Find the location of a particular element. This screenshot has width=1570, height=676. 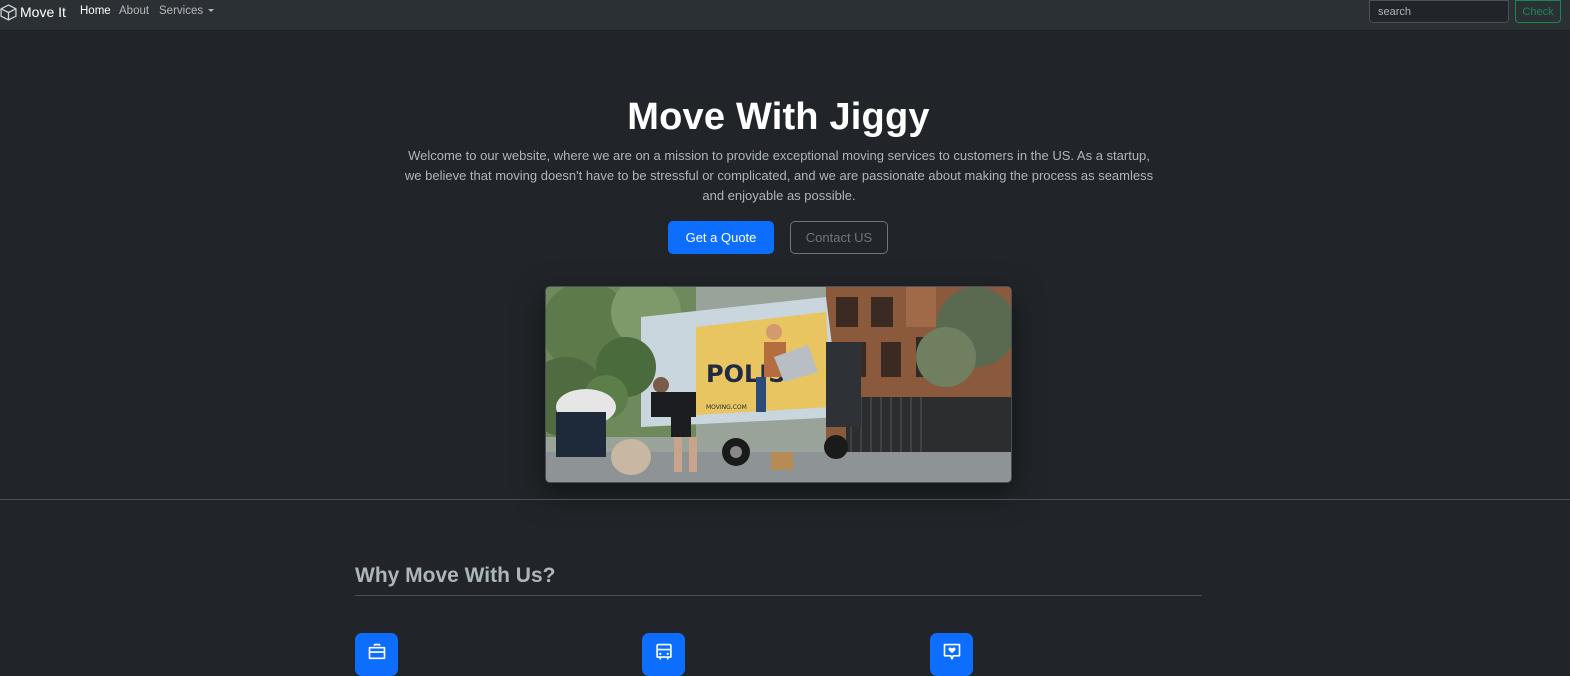

section-divider is located at coordinates (785, 499).